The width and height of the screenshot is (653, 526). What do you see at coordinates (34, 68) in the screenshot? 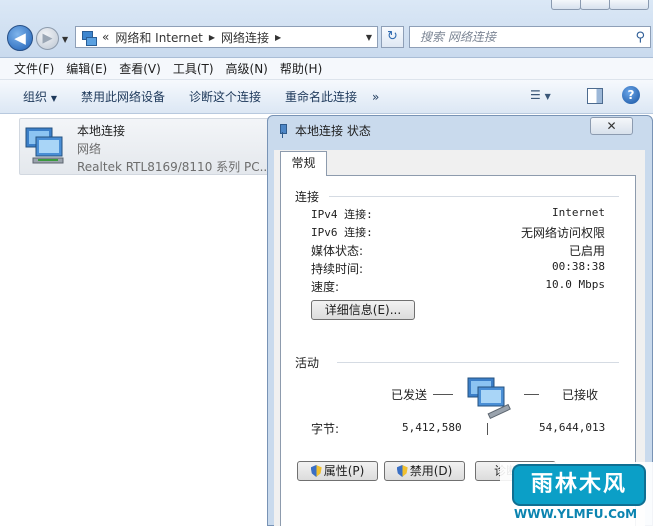
I see `menu-file: 文件(F)` at bounding box center [34, 68].